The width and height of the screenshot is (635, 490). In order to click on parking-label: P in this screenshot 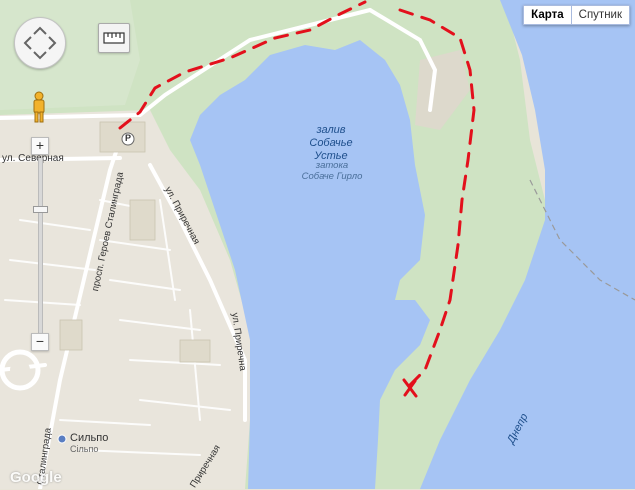, I will do `click(128, 138)`.